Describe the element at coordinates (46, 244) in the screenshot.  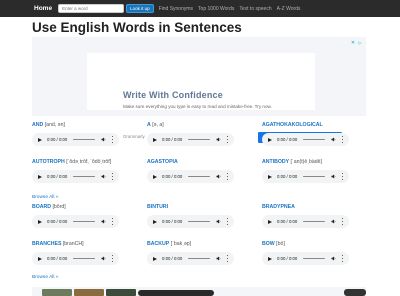
I see `word-link: BRANCHES` at that location.